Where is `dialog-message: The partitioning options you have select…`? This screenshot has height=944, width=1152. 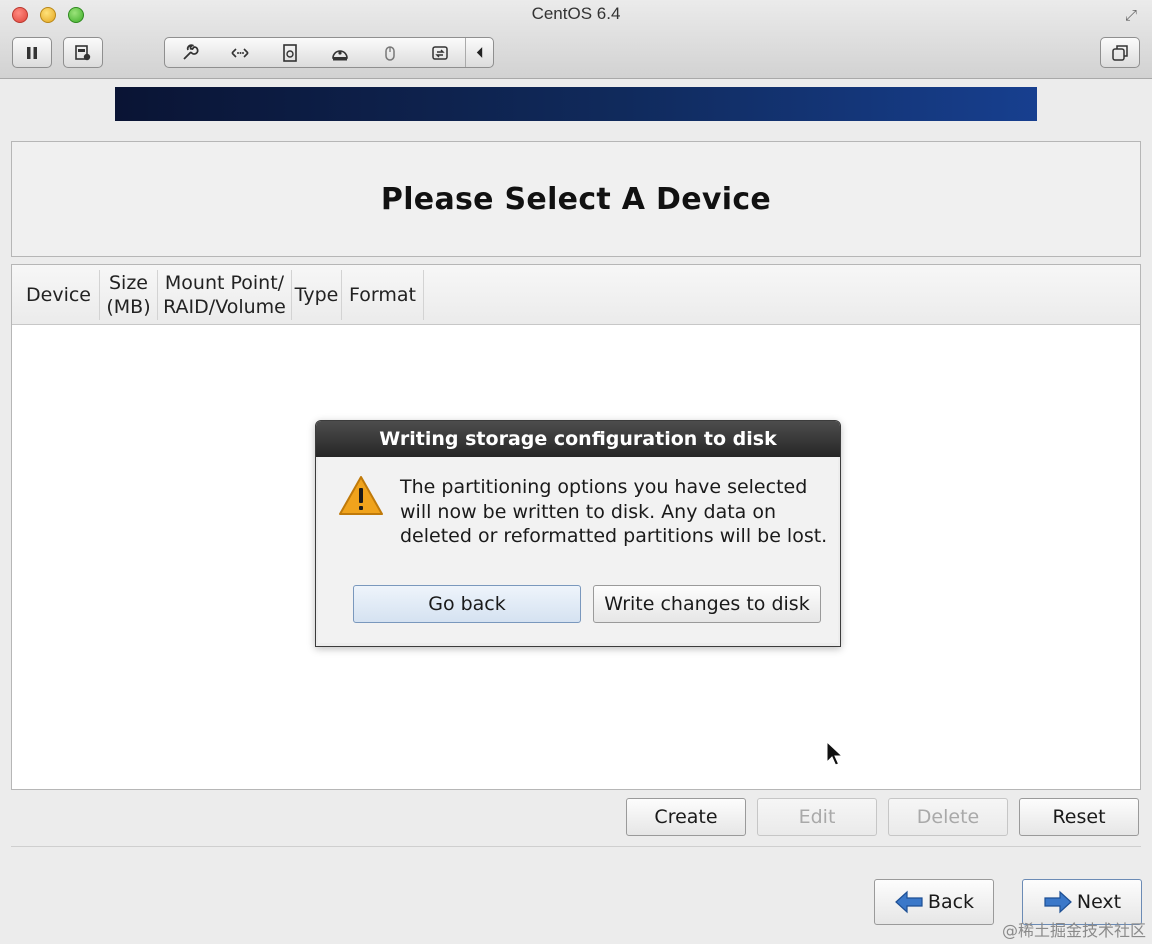 dialog-message: The partitioning options you have select… is located at coordinates (614, 511).